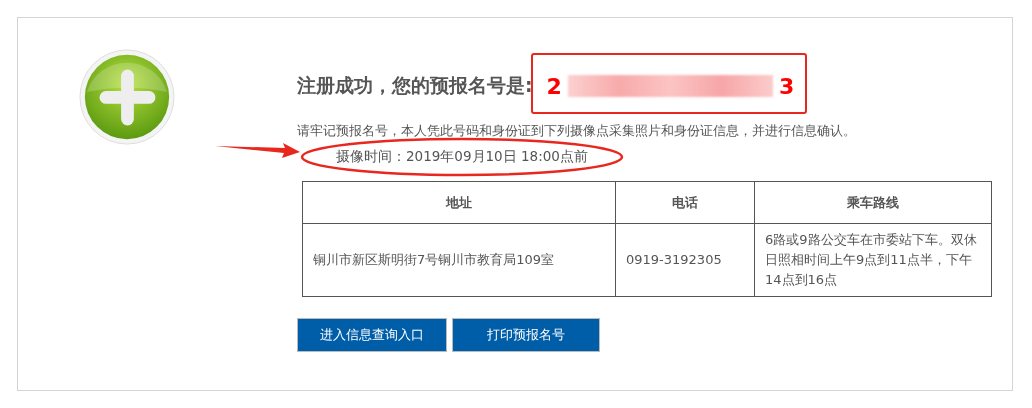 The image size is (1032, 408). What do you see at coordinates (554, 86) in the screenshot?
I see `number-start: 2` at bounding box center [554, 86].